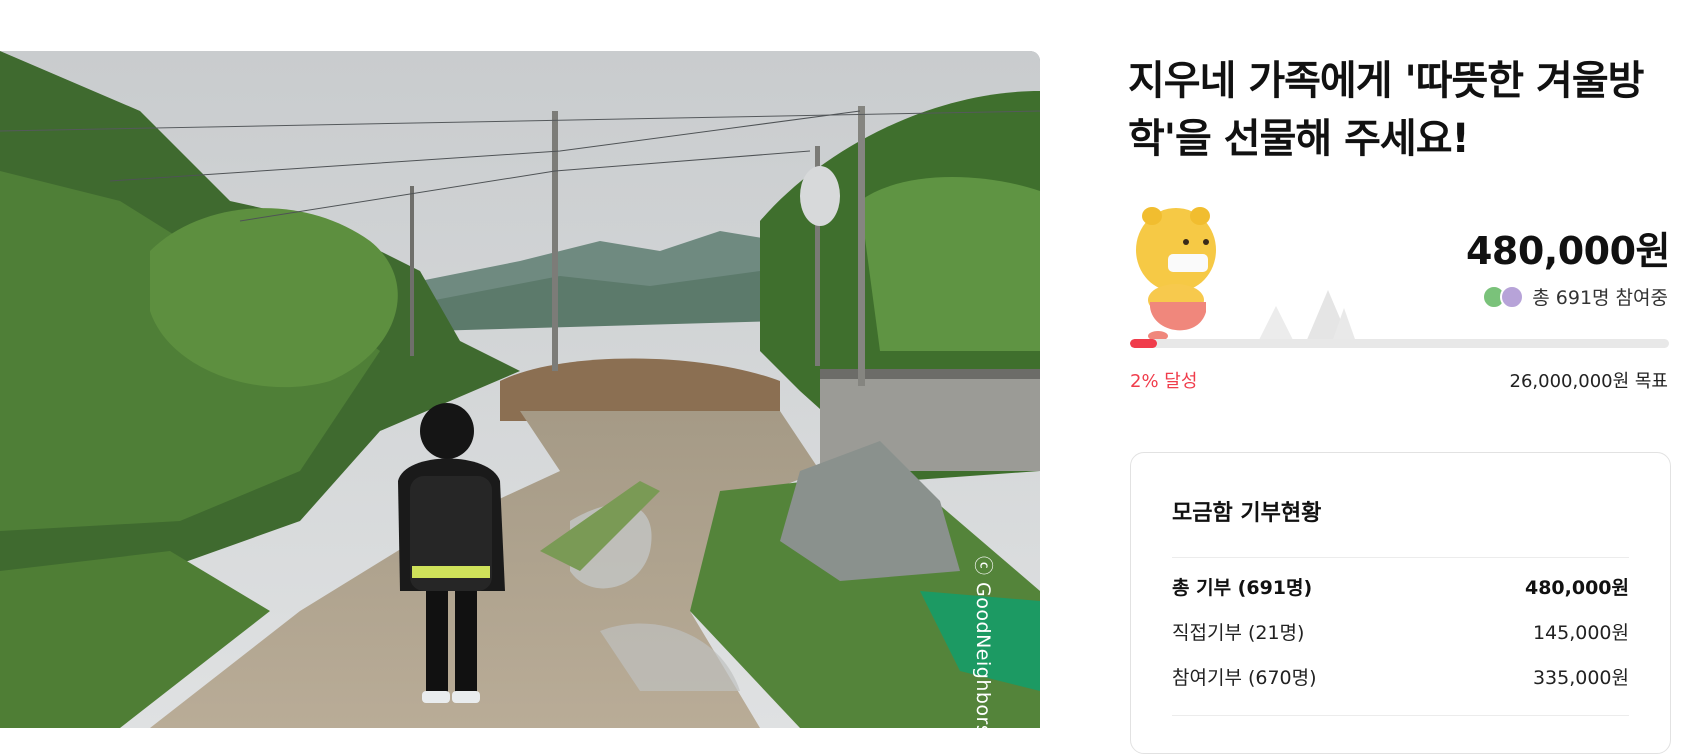  What do you see at coordinates (1244, 678) in the screenshot?
I see `row-label: 참여기부 (670명)` at bounding box center [1244, 678].